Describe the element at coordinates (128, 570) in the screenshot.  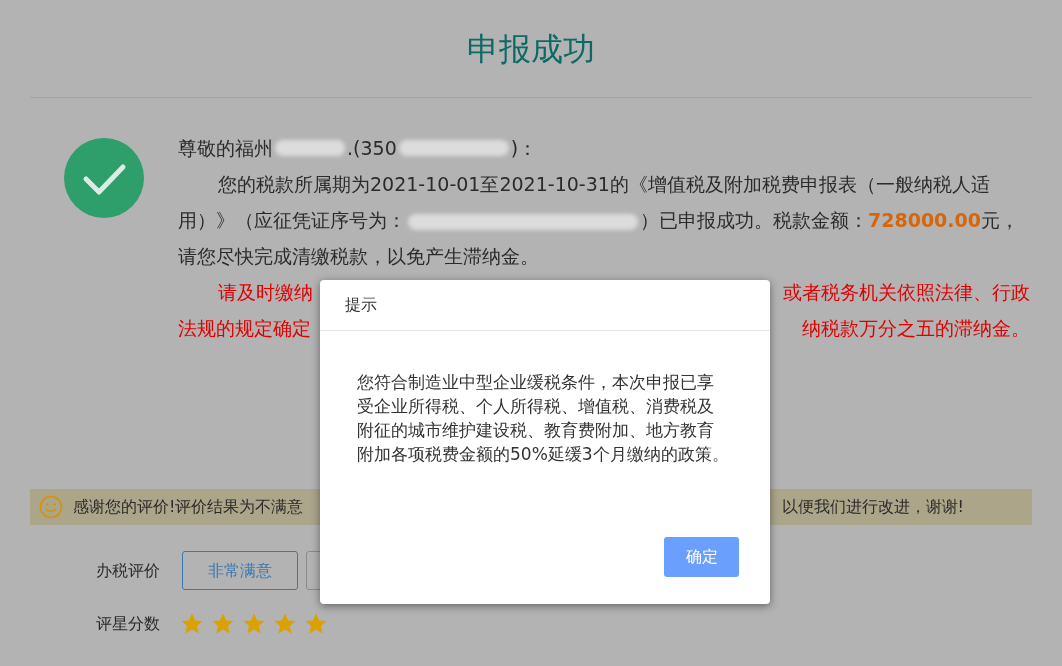
I see `rating-label: 办税评价` at that location.